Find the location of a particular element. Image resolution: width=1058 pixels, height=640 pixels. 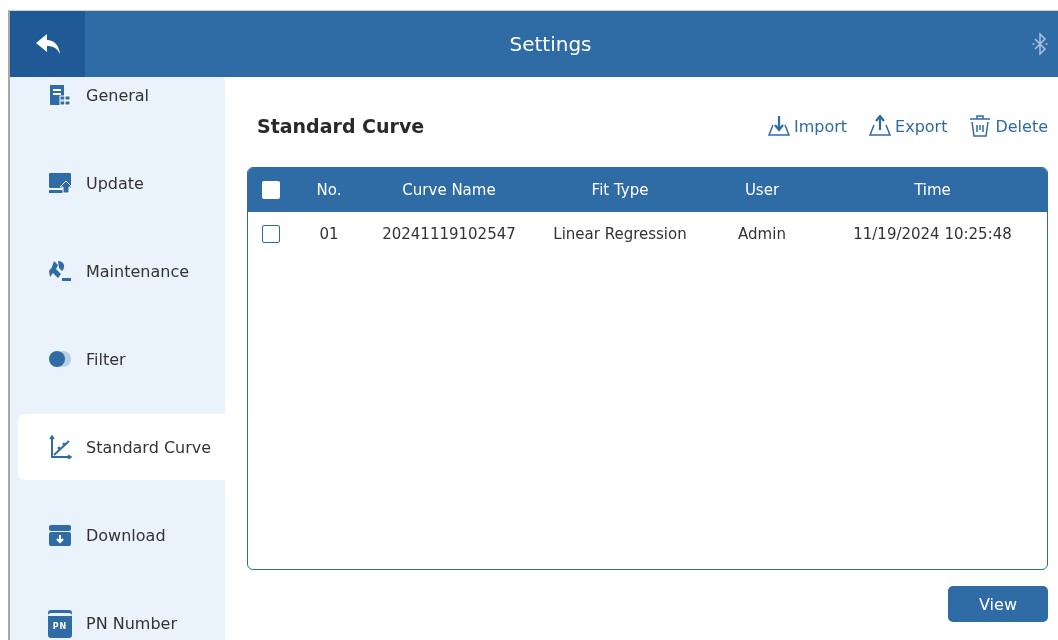

sidebar-item: General is located at coordinates (121, 108).